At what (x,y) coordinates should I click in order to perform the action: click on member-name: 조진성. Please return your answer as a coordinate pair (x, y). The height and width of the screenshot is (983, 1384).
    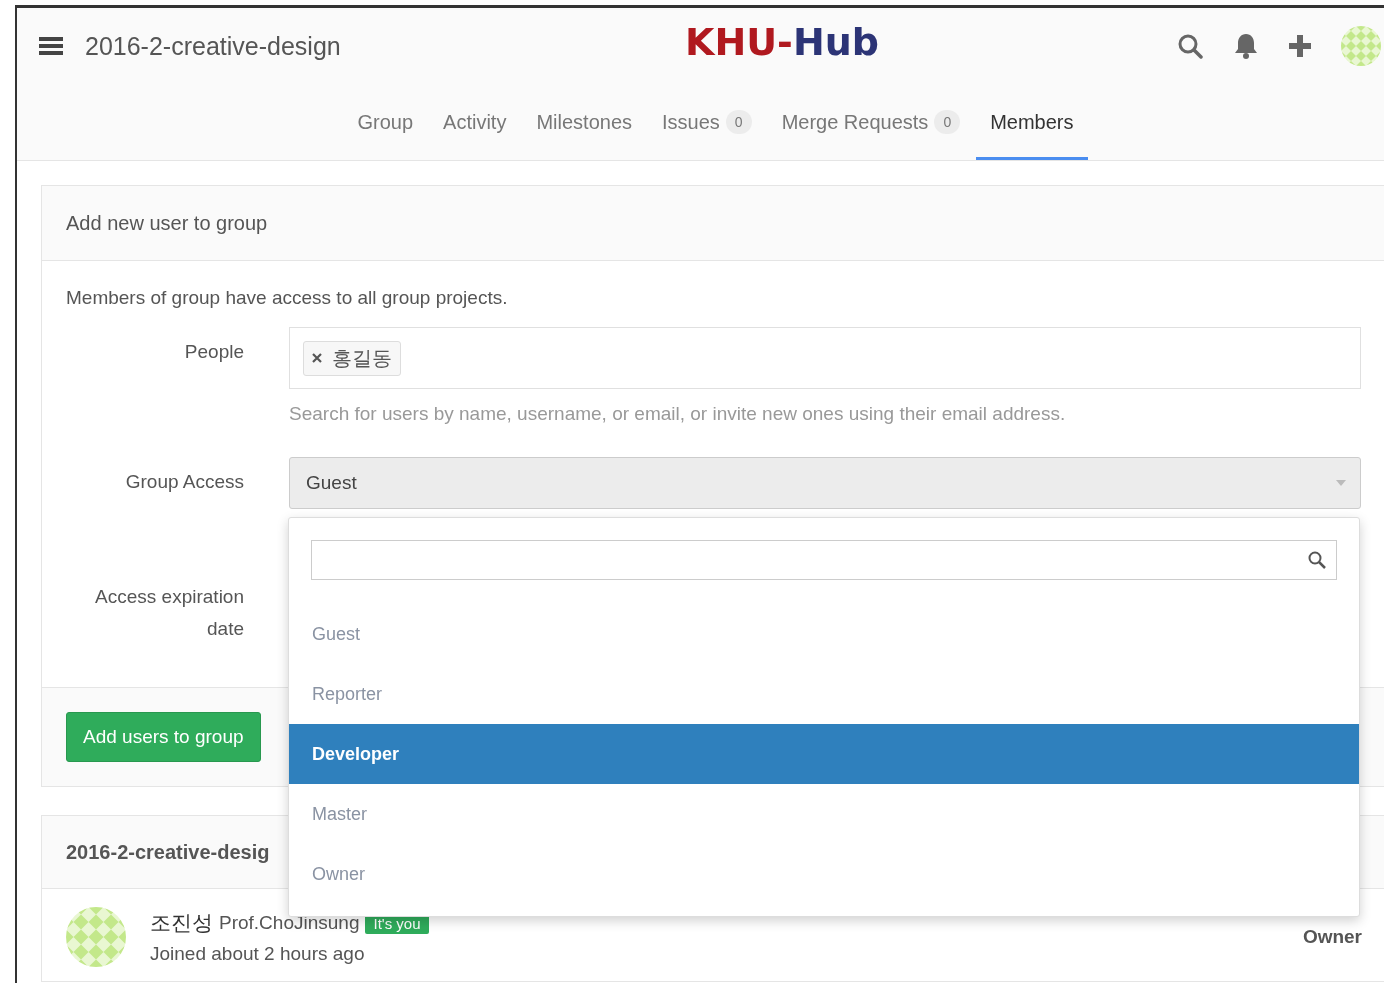
    Looking at the image, I should click on (181, 923).